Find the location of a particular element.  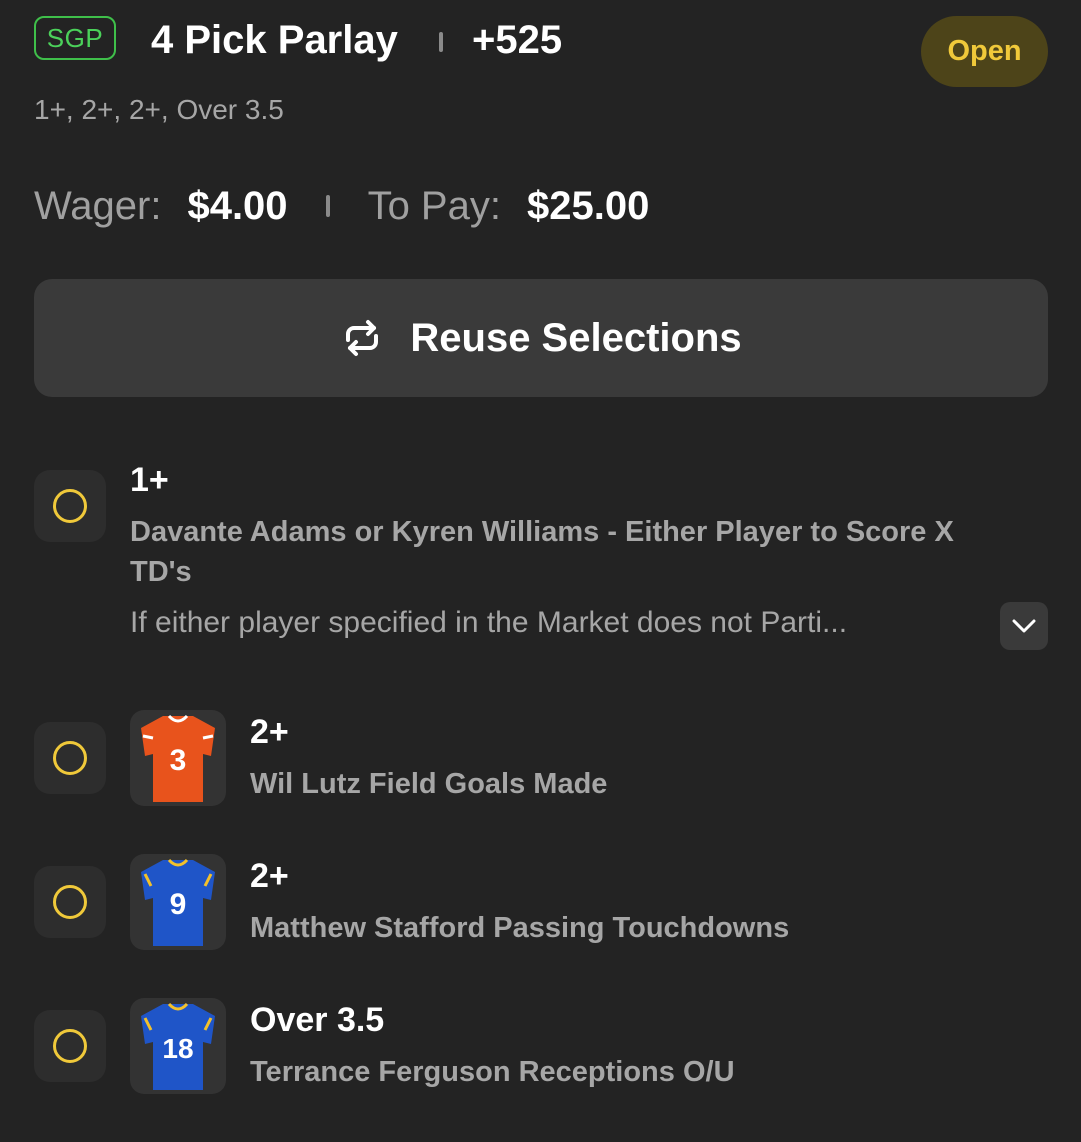

jersey-icon: 18 is located at coordinates (178, 1046).